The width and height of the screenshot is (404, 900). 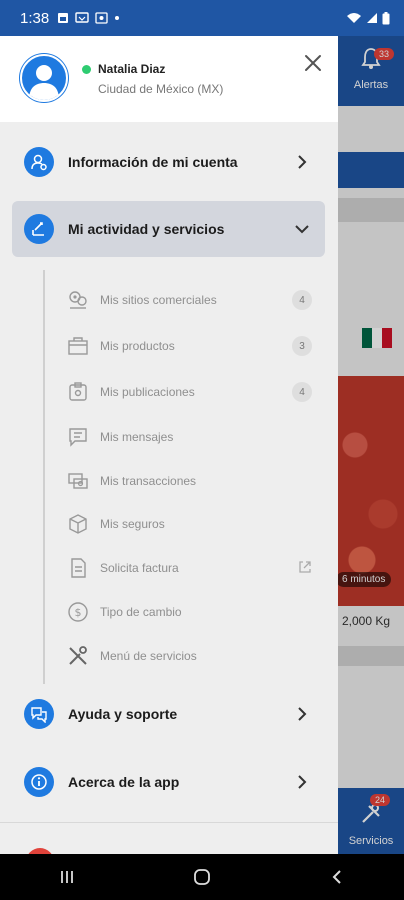 I want to click on submenu-label: Mis productos, so click(x=137, y=346).